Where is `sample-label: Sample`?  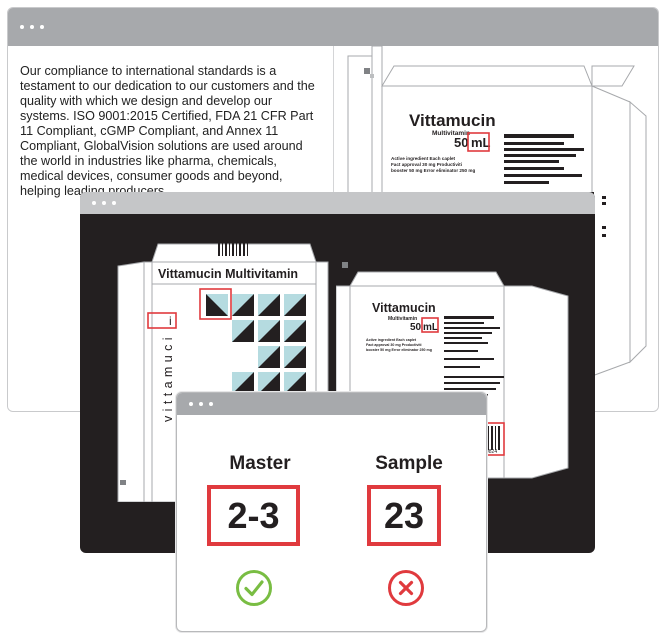 sample-label: Sample is located at coordinates (409, 463).